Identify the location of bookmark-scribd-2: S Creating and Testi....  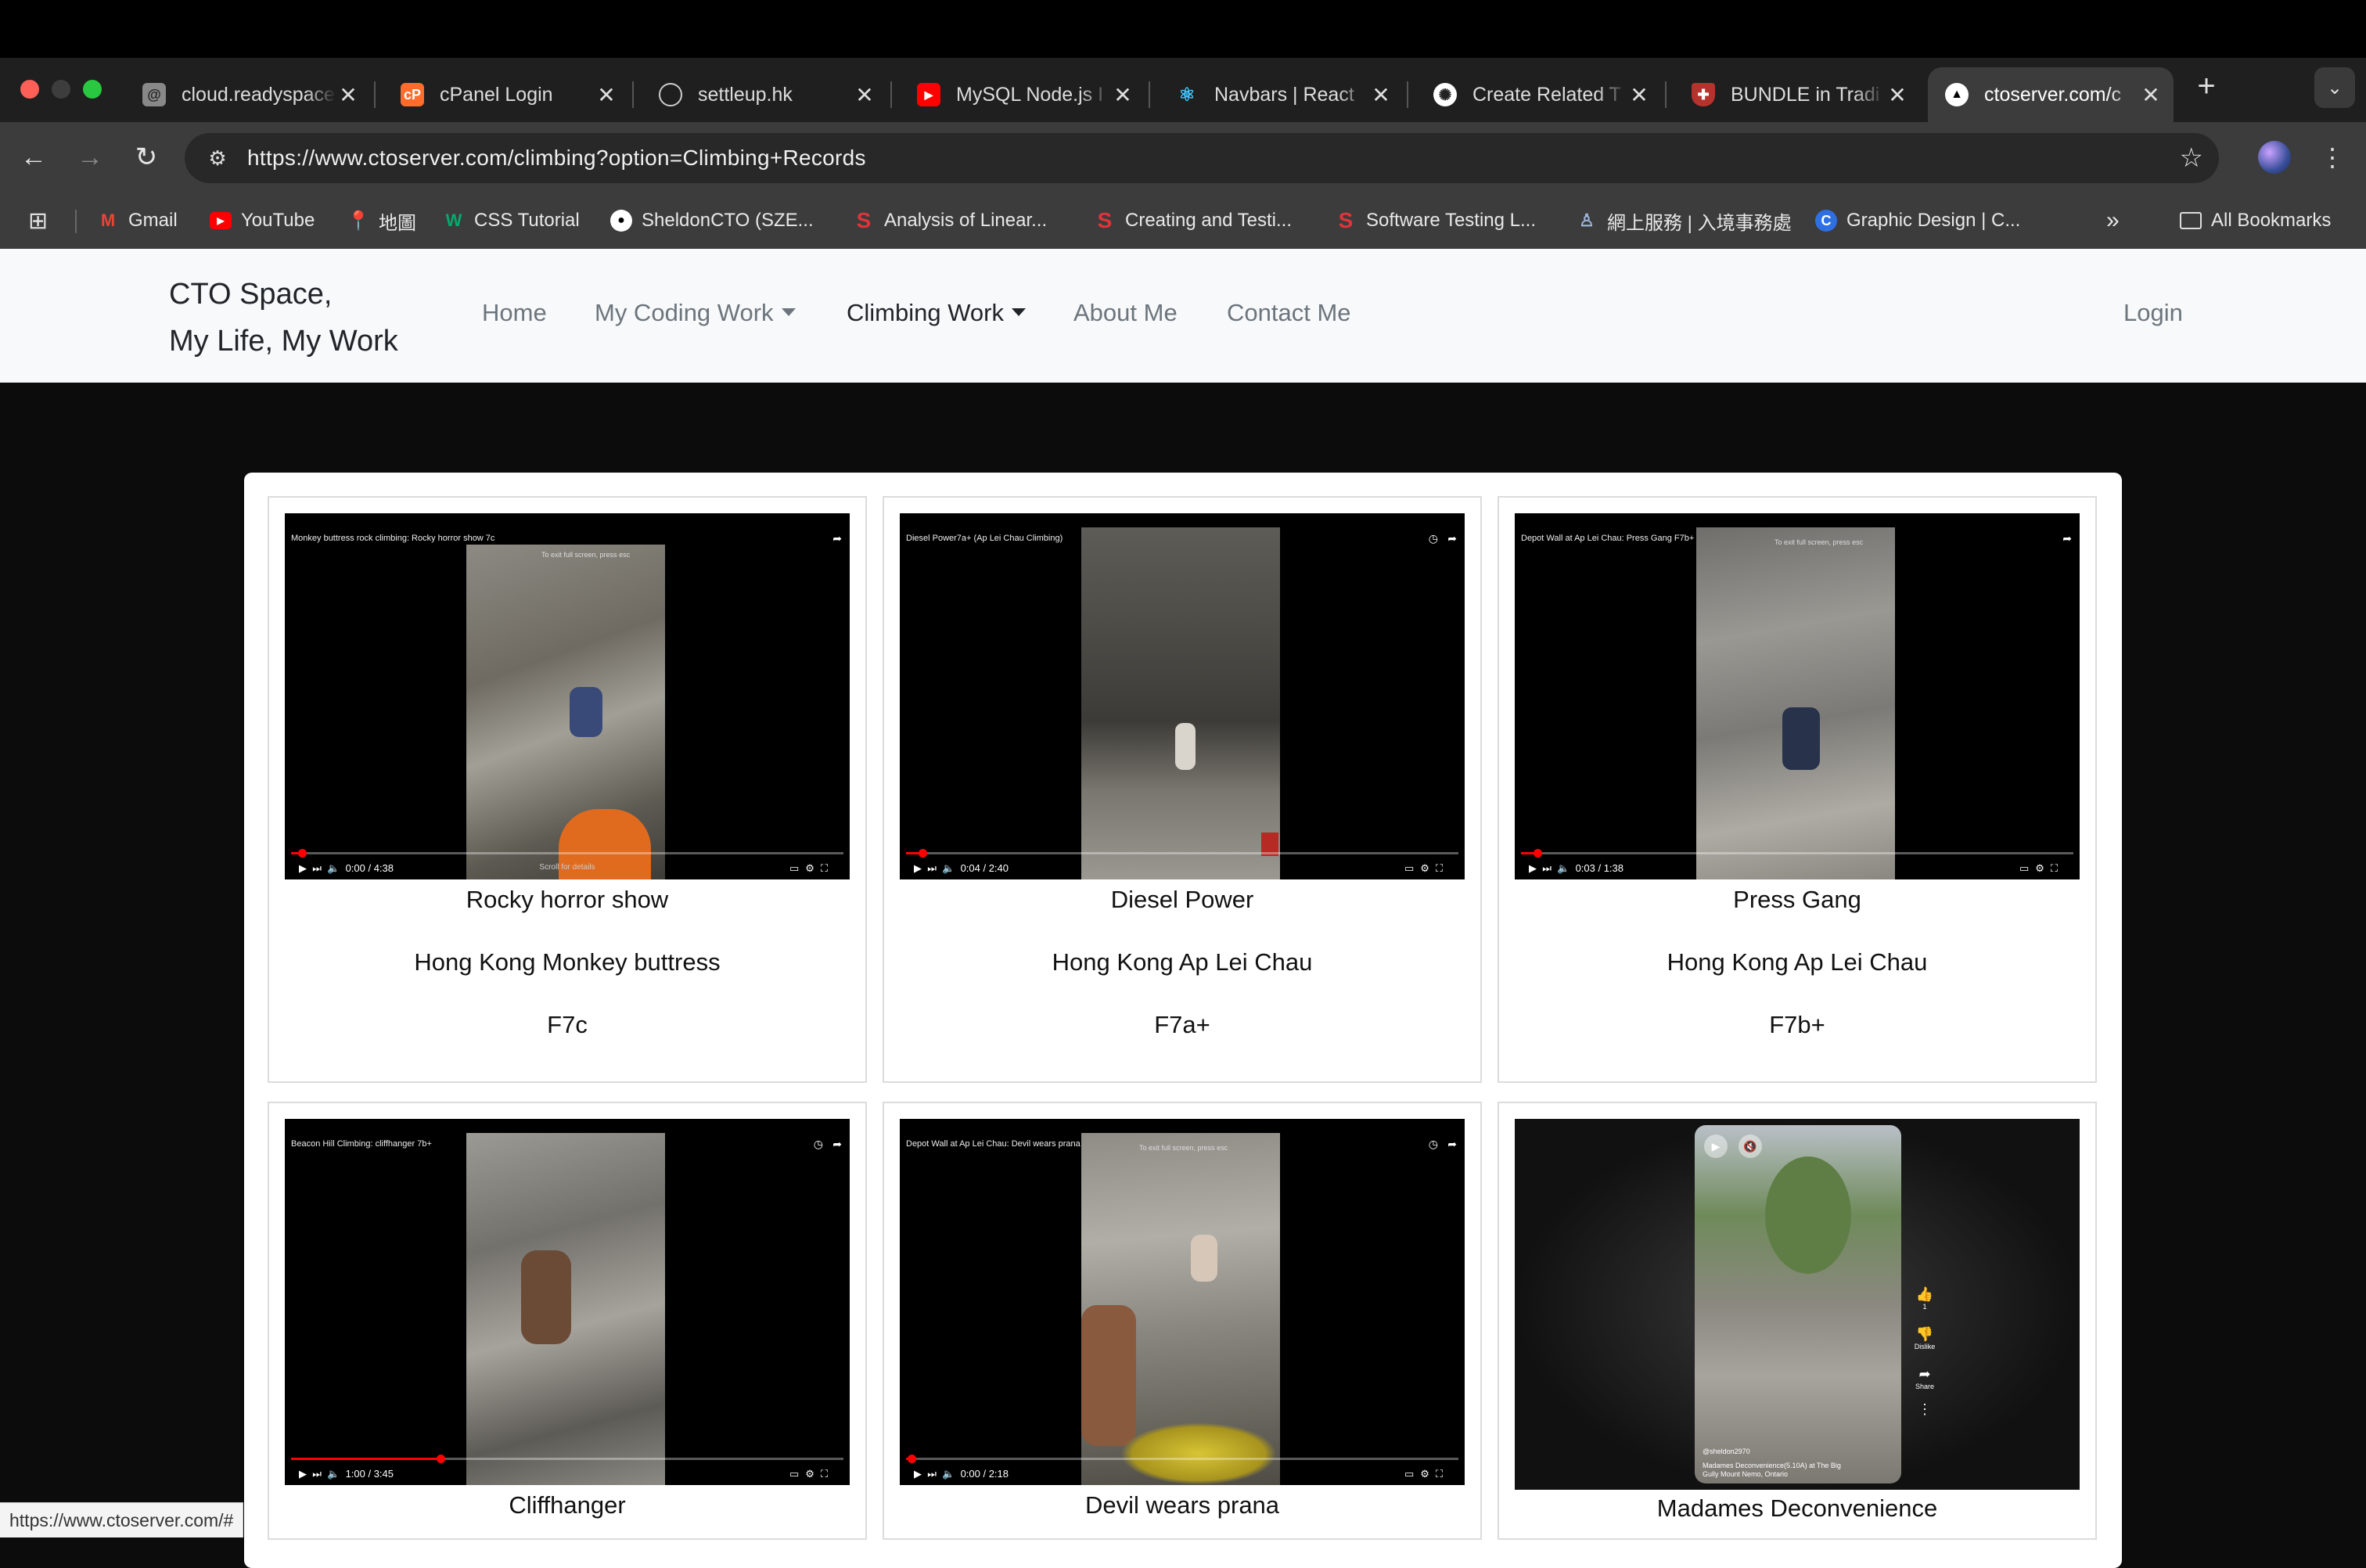
(1193, 221).